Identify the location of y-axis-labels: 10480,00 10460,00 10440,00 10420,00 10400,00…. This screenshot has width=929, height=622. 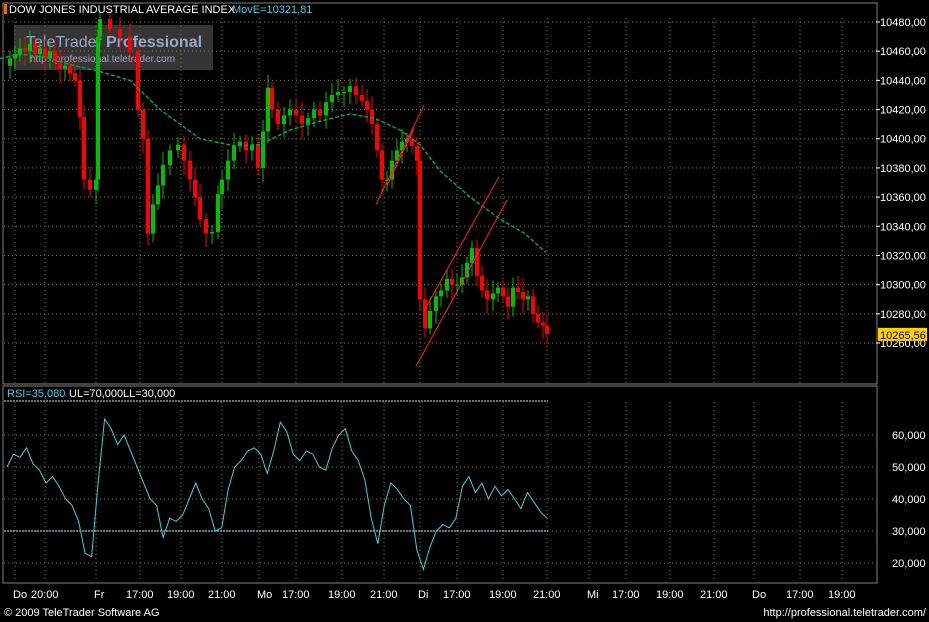
(901, 293).